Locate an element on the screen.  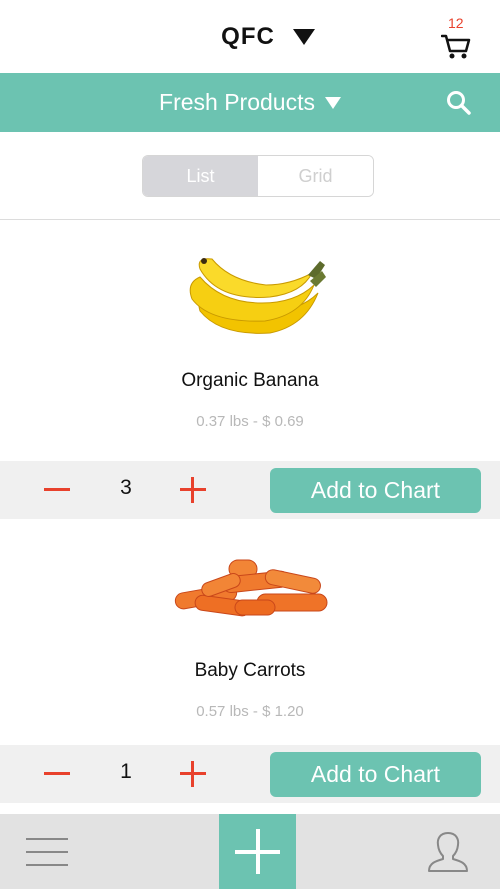
view-toggle: List Grid is located at coordinates (258, 176).